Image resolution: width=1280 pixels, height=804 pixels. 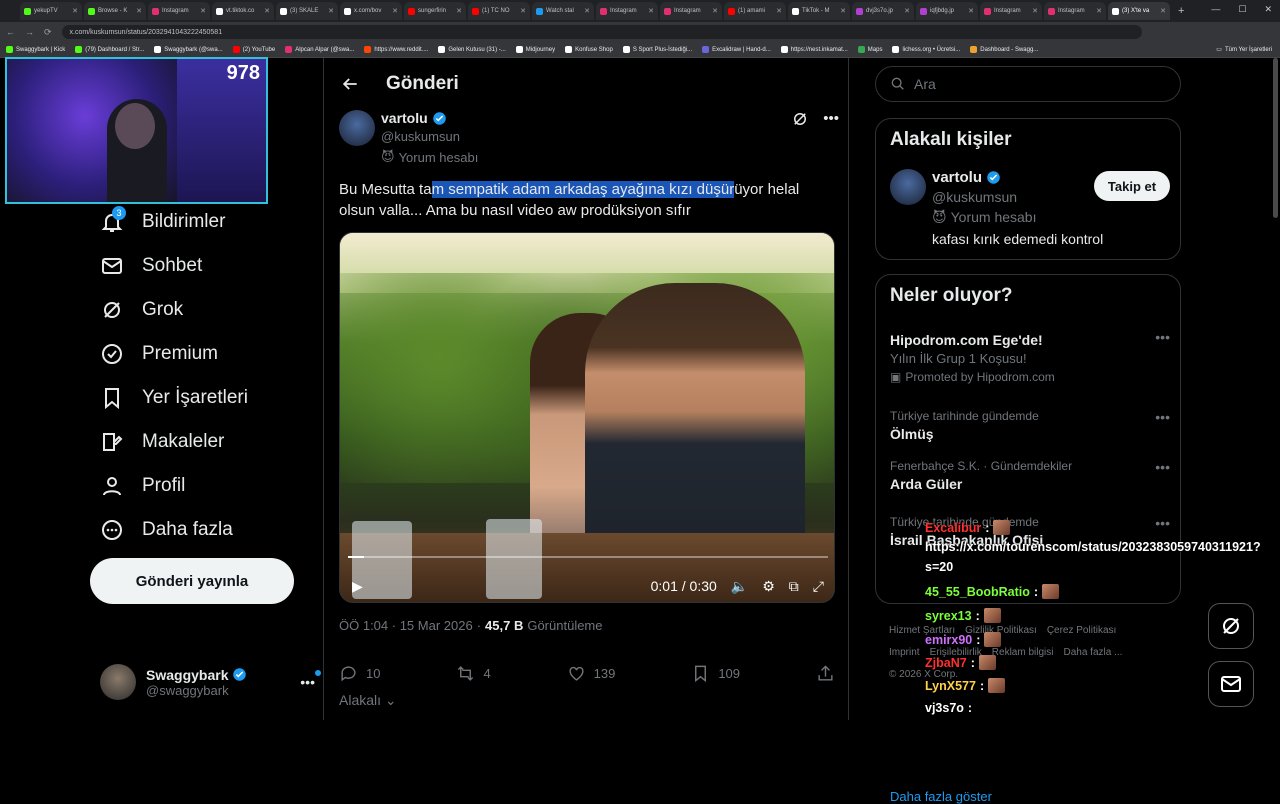 What do you see at coordinates (115, 11) in the screenshot?
I see `browser-tab: Browse - K ✕` at bounding box center [115, 11].